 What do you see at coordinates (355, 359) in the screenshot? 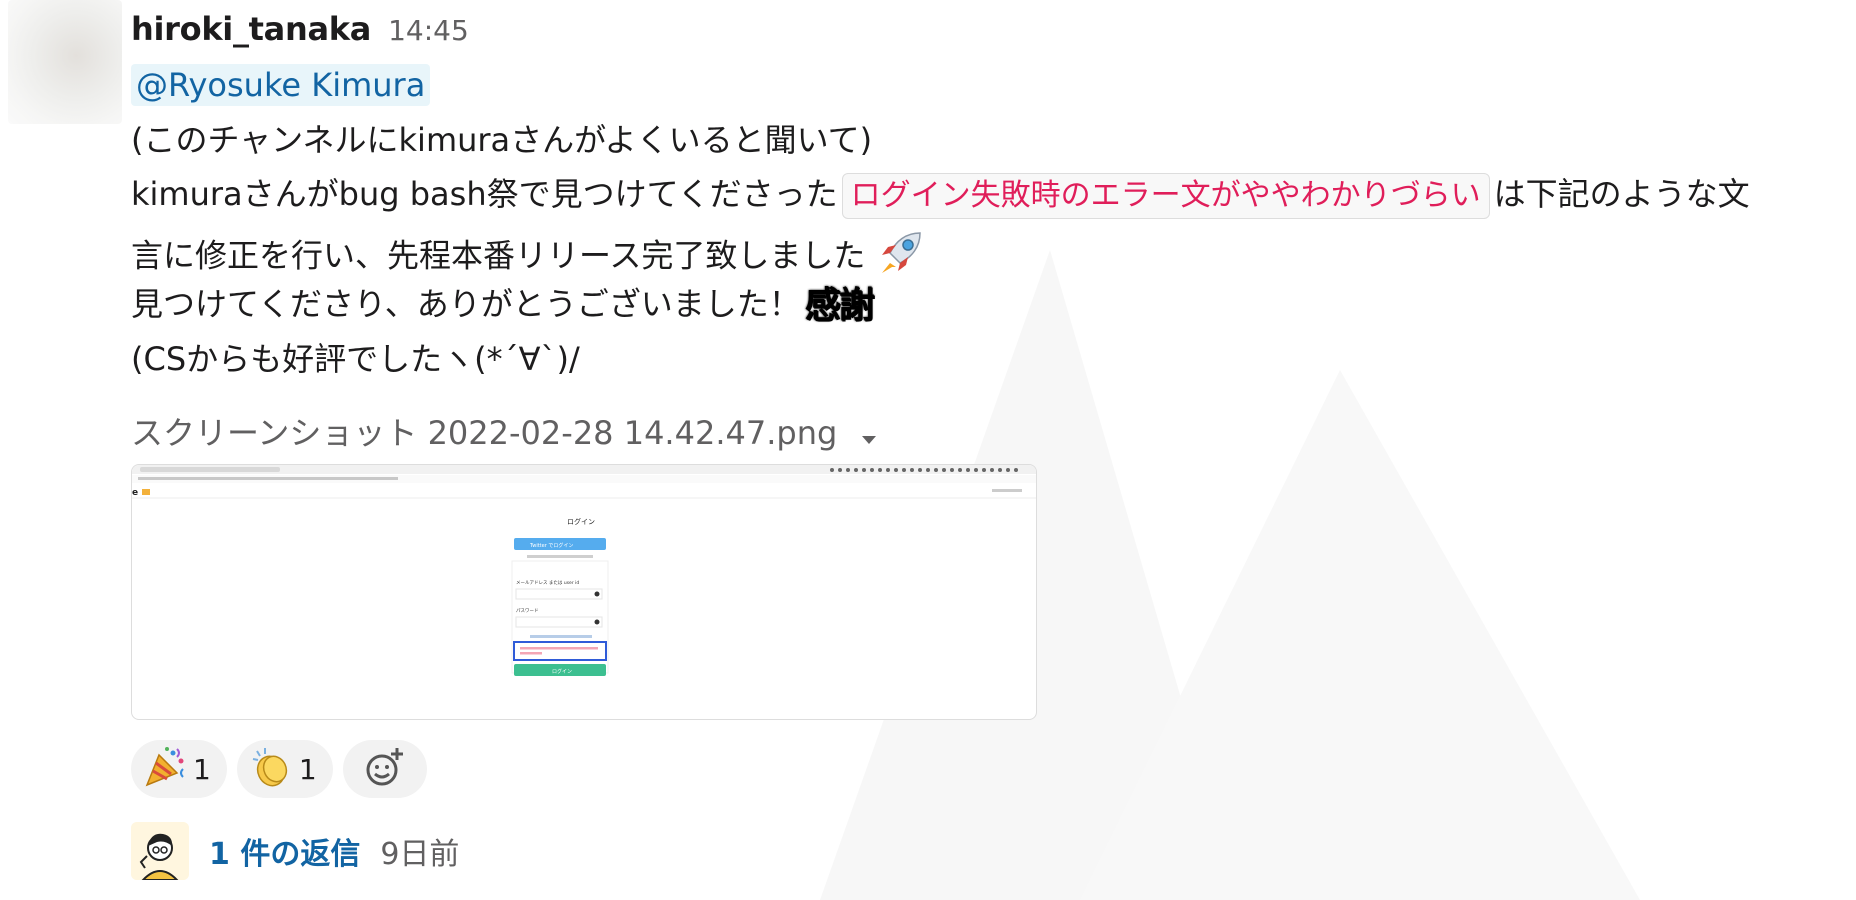
I see `message-line: (CSからも好評でしたヽ(*´∀`)/` at bounding box center [355, 359].